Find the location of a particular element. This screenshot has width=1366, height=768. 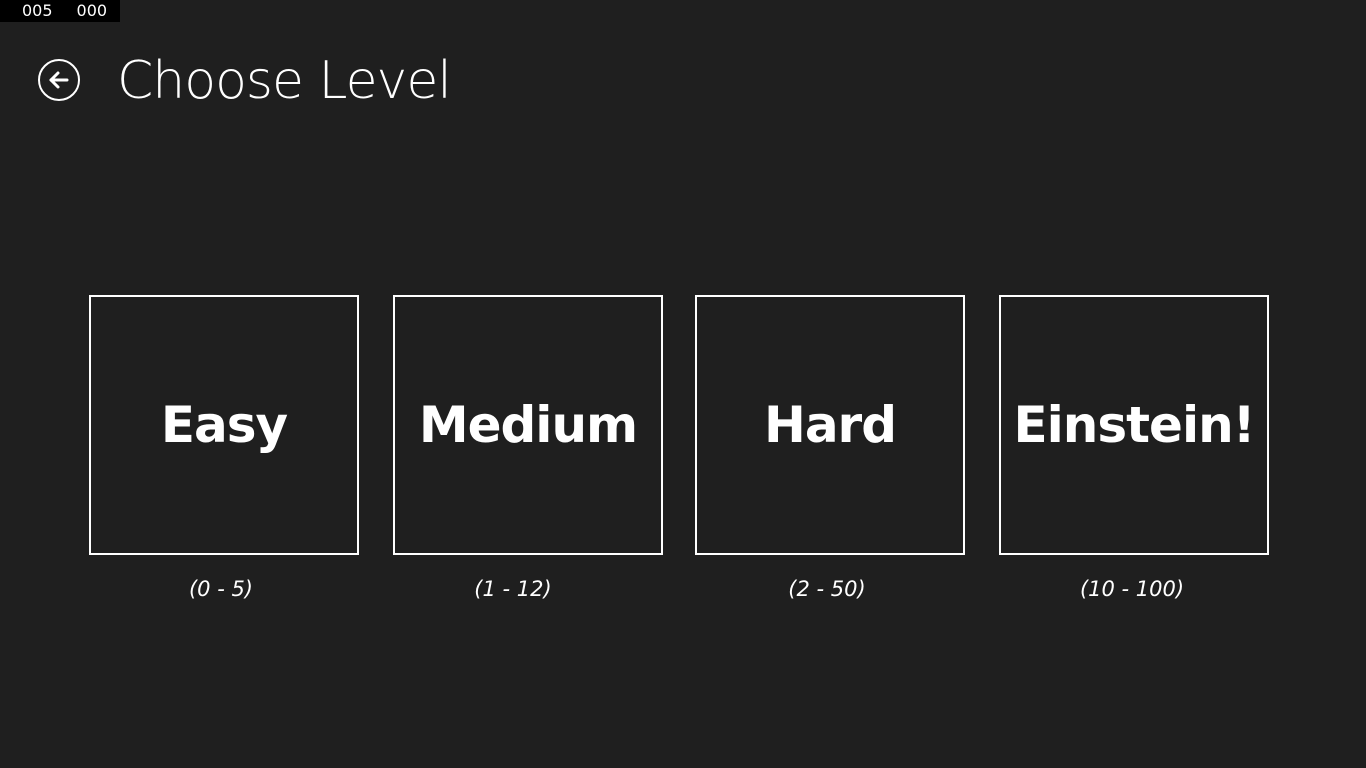

level-range-einstein: (10 - 100) is located at coordinates (1132, 589).